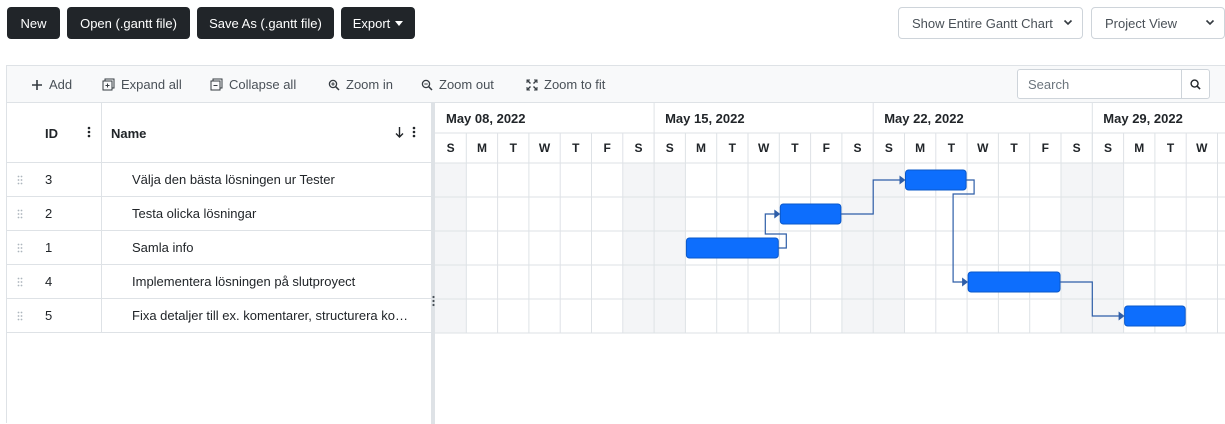 The image size is (1225, 424). I want to click on search-input, so click(1100, 84).